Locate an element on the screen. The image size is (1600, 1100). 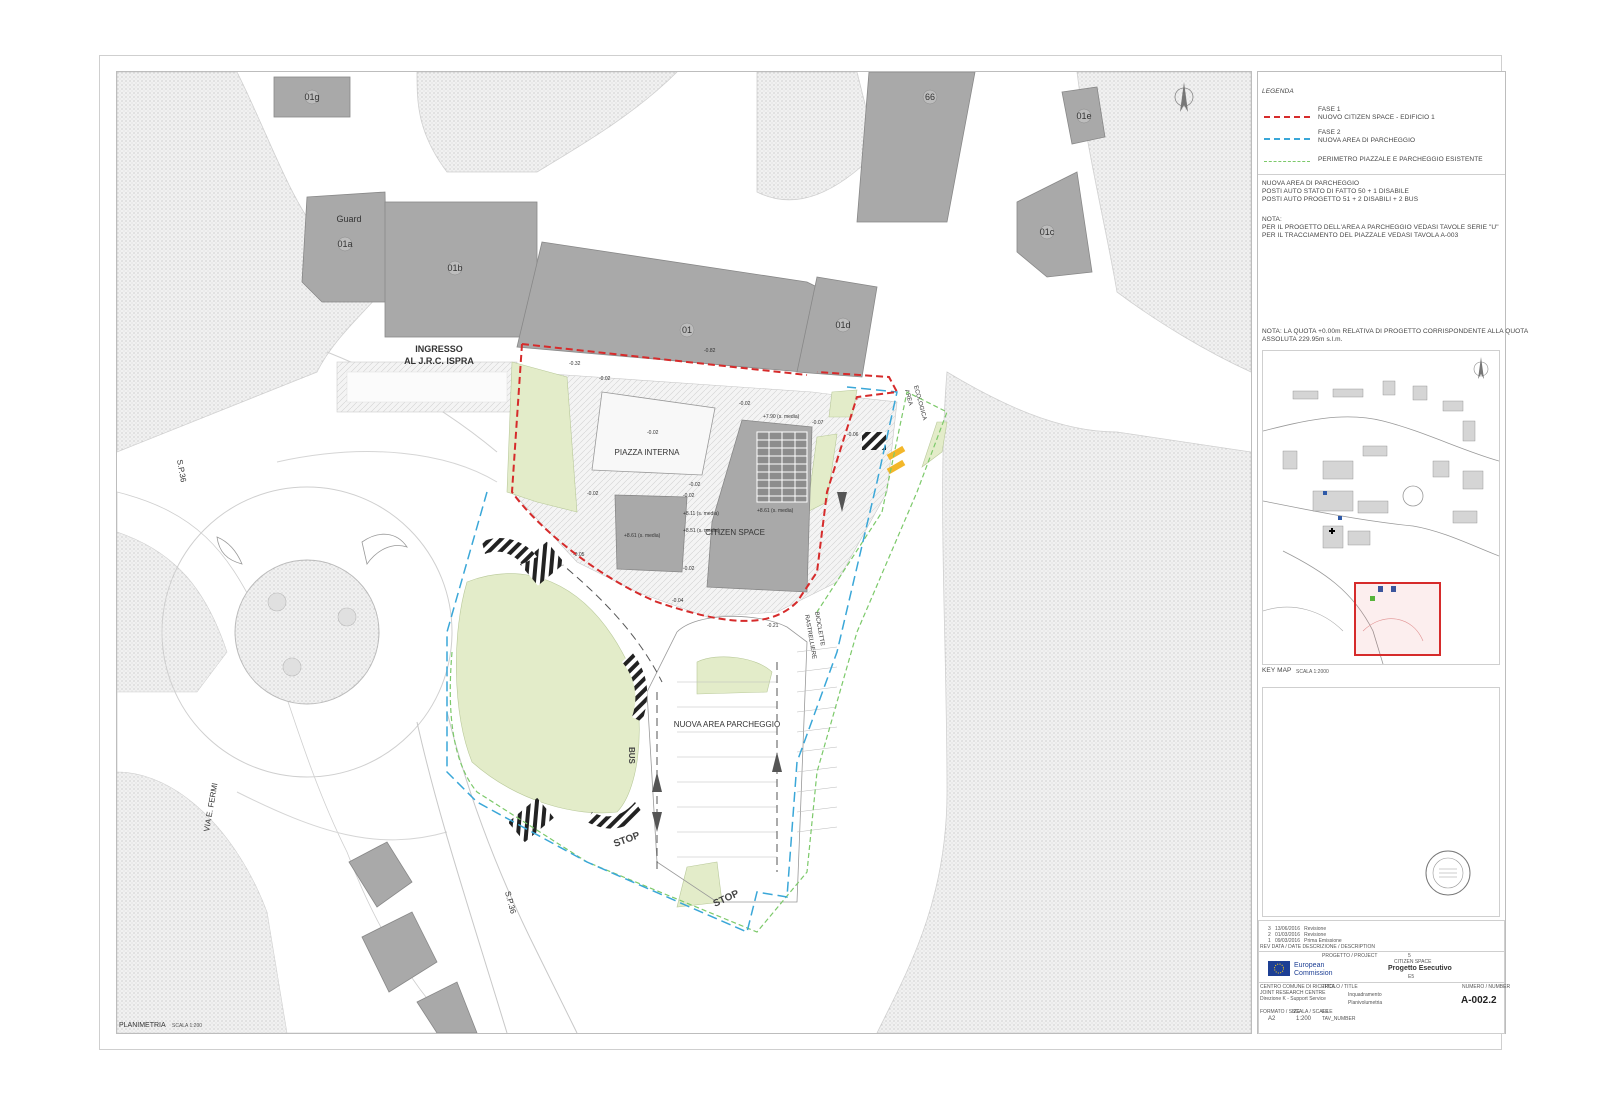
building-01c is located at coordinates (1054, 224).